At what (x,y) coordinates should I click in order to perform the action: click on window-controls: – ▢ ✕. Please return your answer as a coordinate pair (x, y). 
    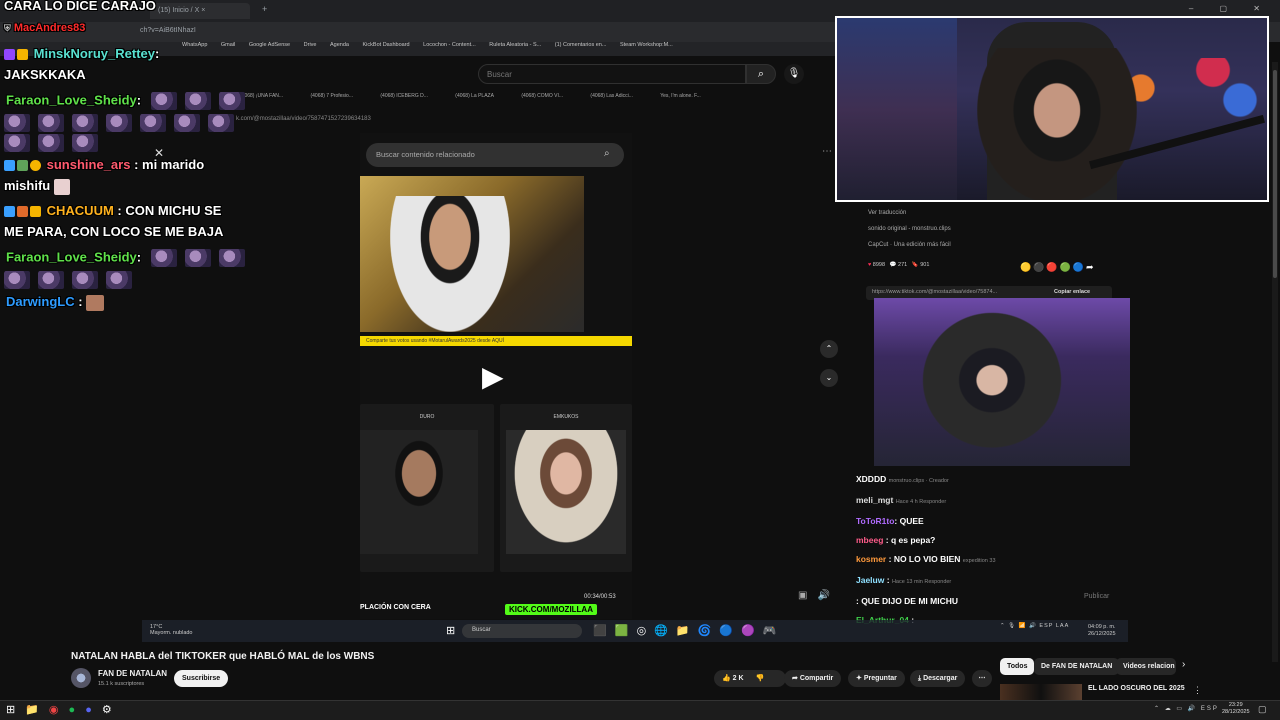
    Looking at the image, I should click on (1230, 8).